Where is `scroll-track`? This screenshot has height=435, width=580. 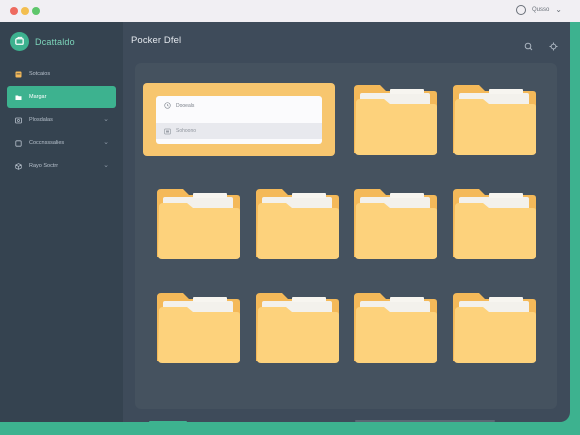
scroll-track is located at coordinates (425, 421).